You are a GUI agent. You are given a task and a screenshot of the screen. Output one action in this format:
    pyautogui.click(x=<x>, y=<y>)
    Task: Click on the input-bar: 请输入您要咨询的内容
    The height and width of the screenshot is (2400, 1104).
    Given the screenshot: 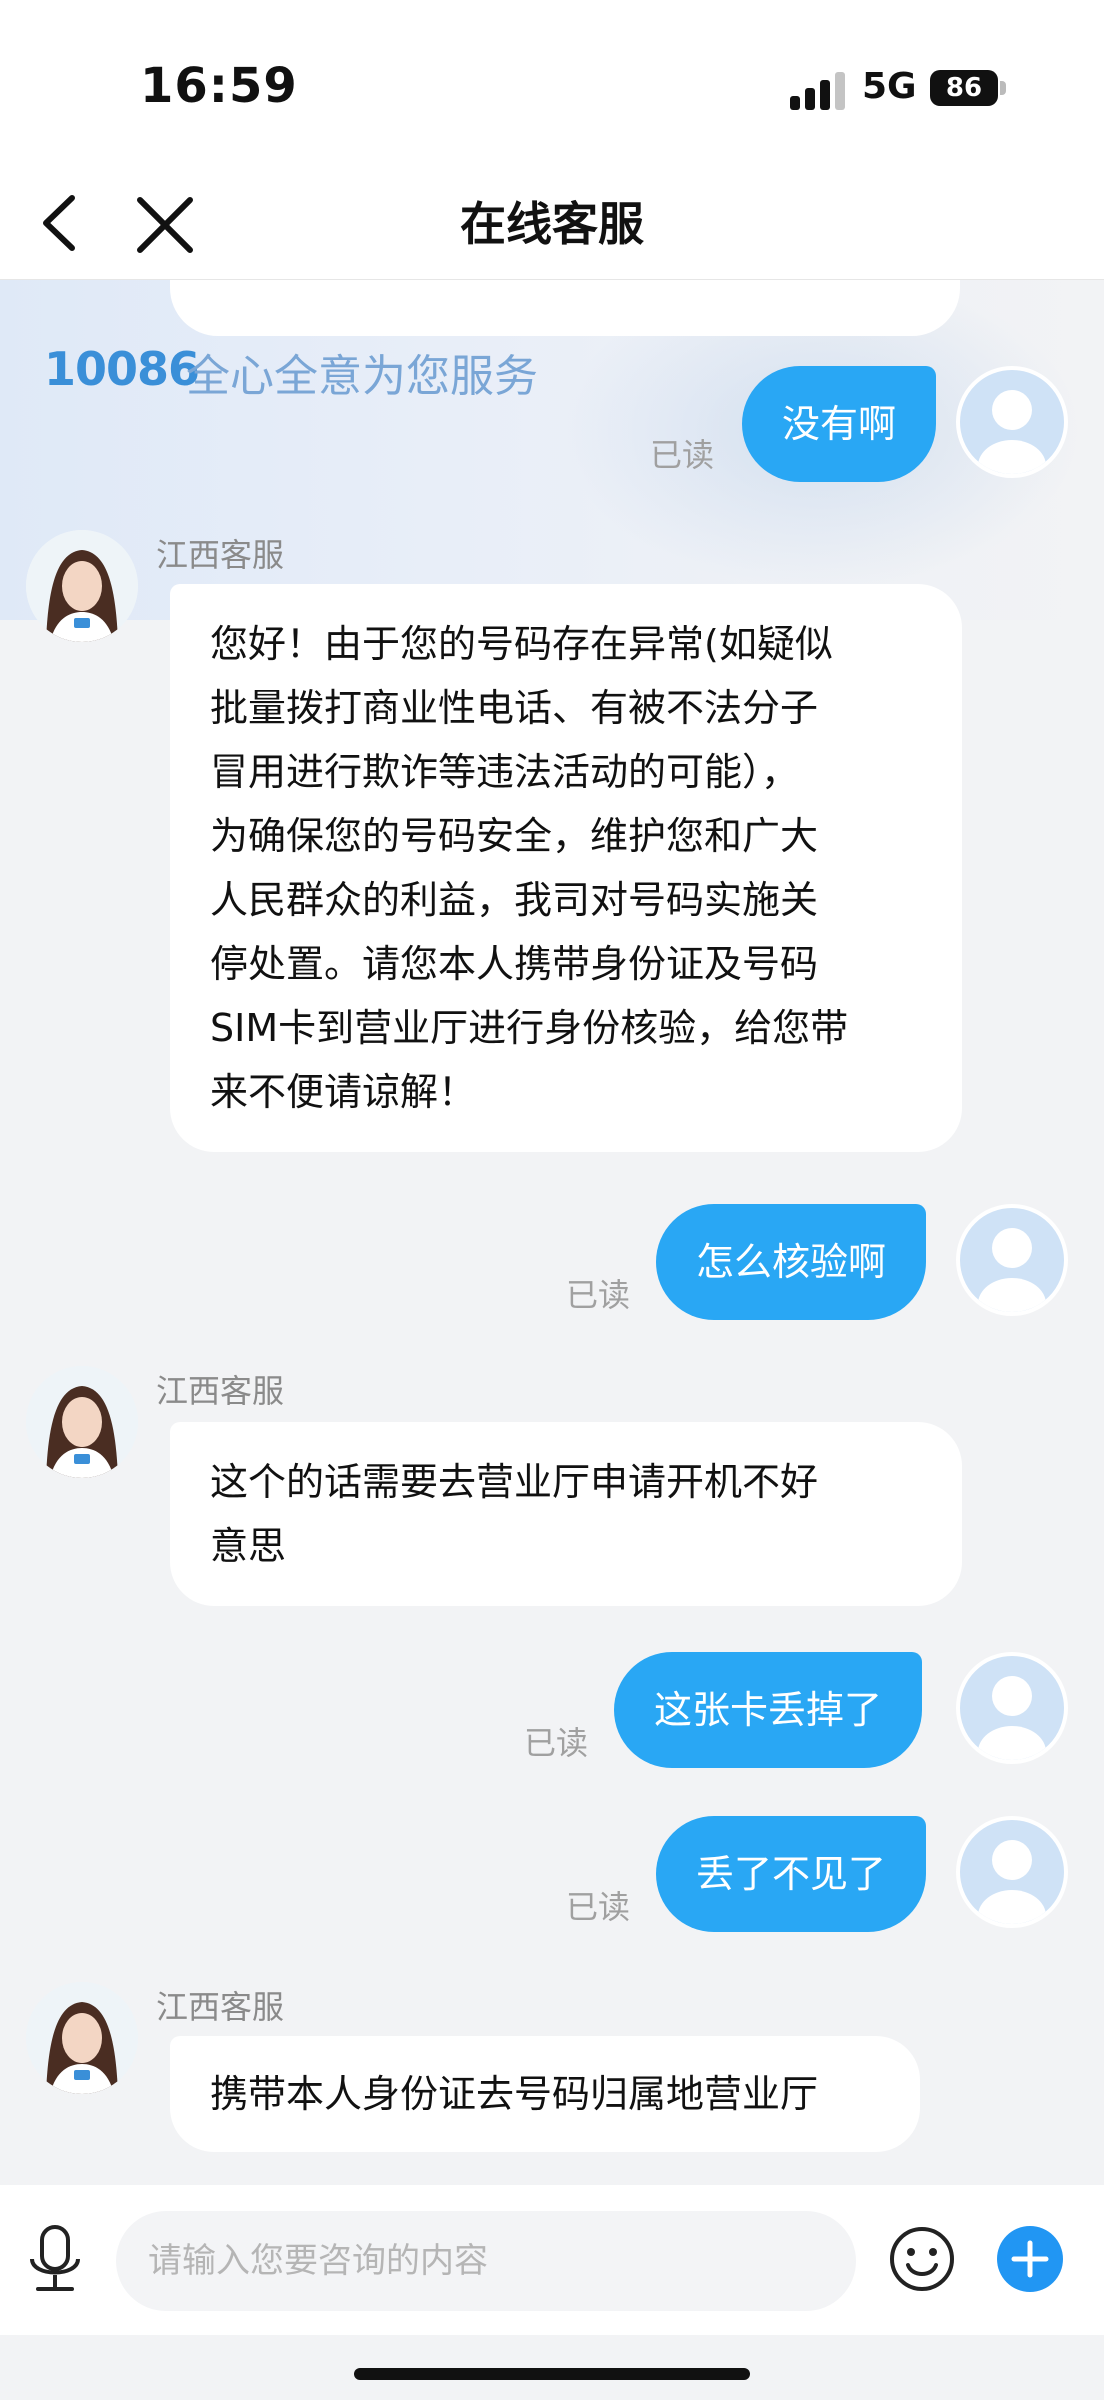 What is the action you would take?
    pyautogui.click(x=552, y=2260)
    